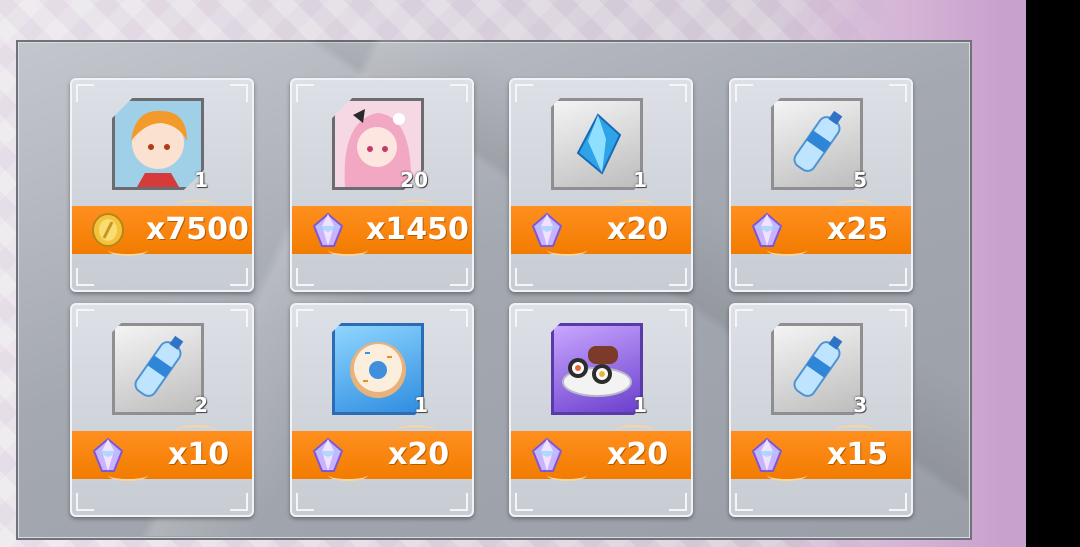 Image resolution: width=1080 pixels, height=547 pixels. What do you see at coordinates (162, 453) in the screenshot?
I see `price-bar: x10` at bounding box center [162, 453].